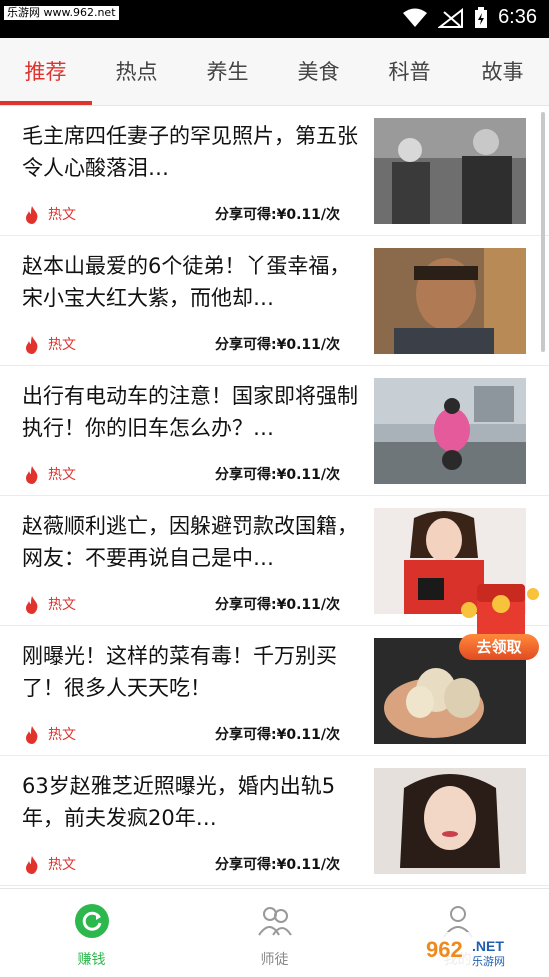 The width and height of the screenshot is (549, 977). I want to click on category-tabs: 推荐 热点 养生 美食 科普 故事, so click(274, 72).